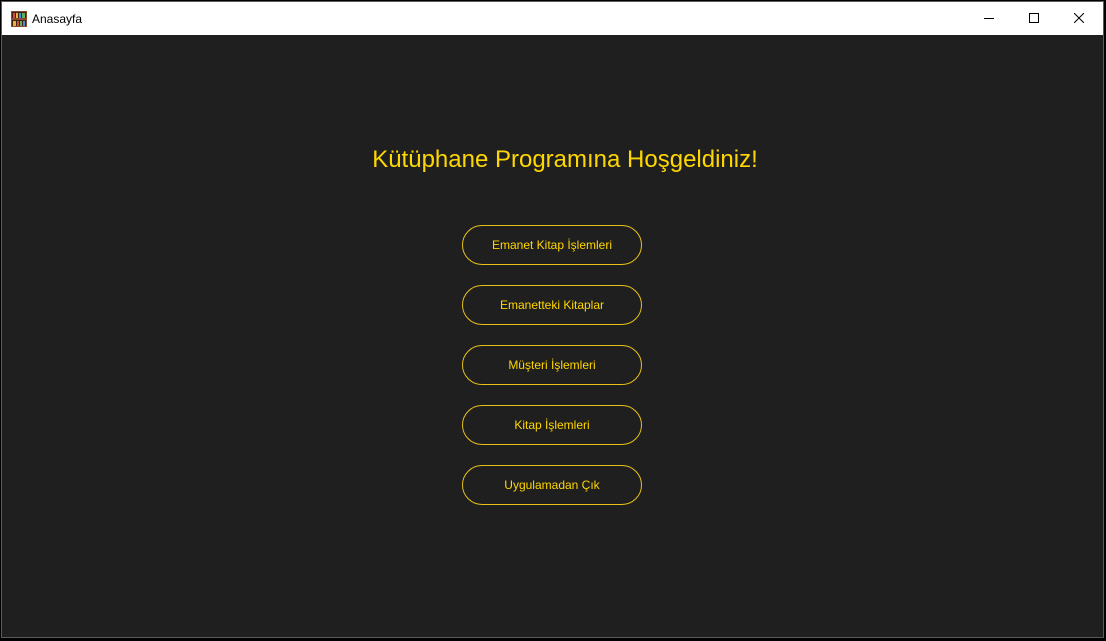  I want to click on exit-application-button: Uygulamadan Çık, so click(552, 485).